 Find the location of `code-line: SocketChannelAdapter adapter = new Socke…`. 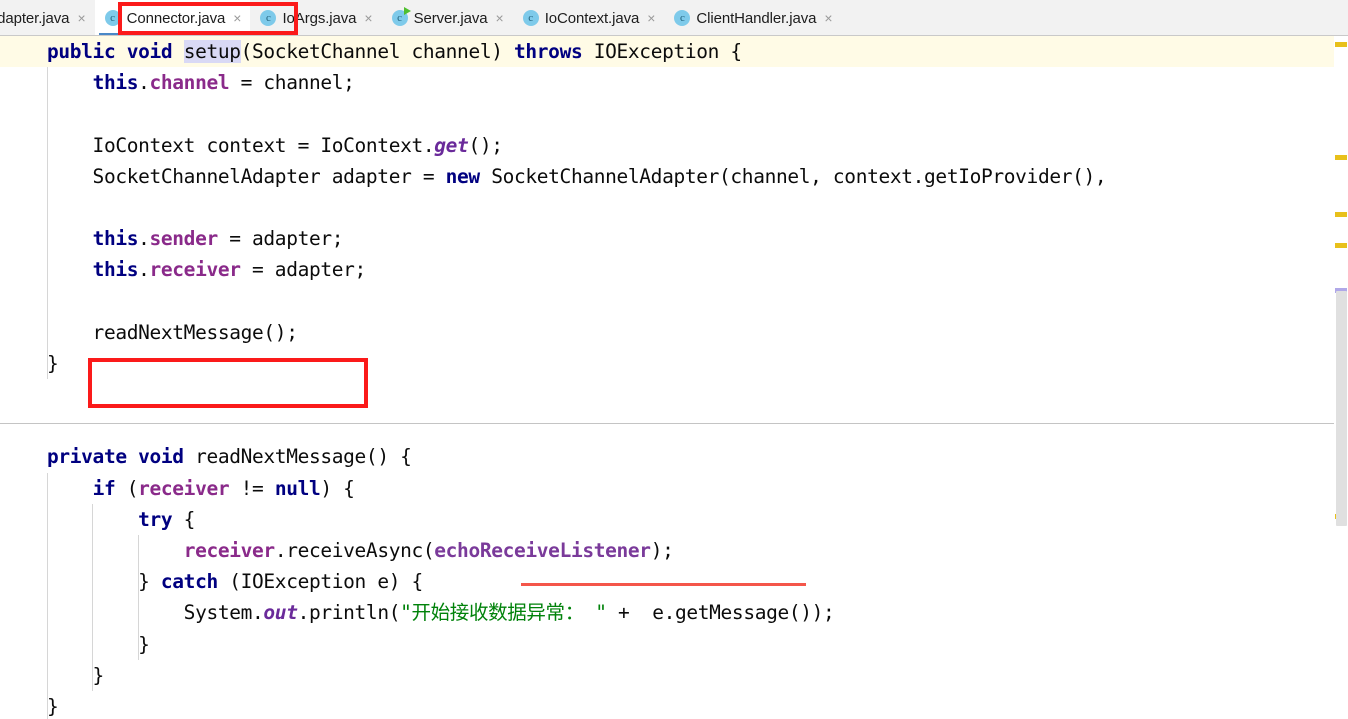

code-line: SocketChannelAdapter adapter = new Socke… is located at coordinates (674, 176).